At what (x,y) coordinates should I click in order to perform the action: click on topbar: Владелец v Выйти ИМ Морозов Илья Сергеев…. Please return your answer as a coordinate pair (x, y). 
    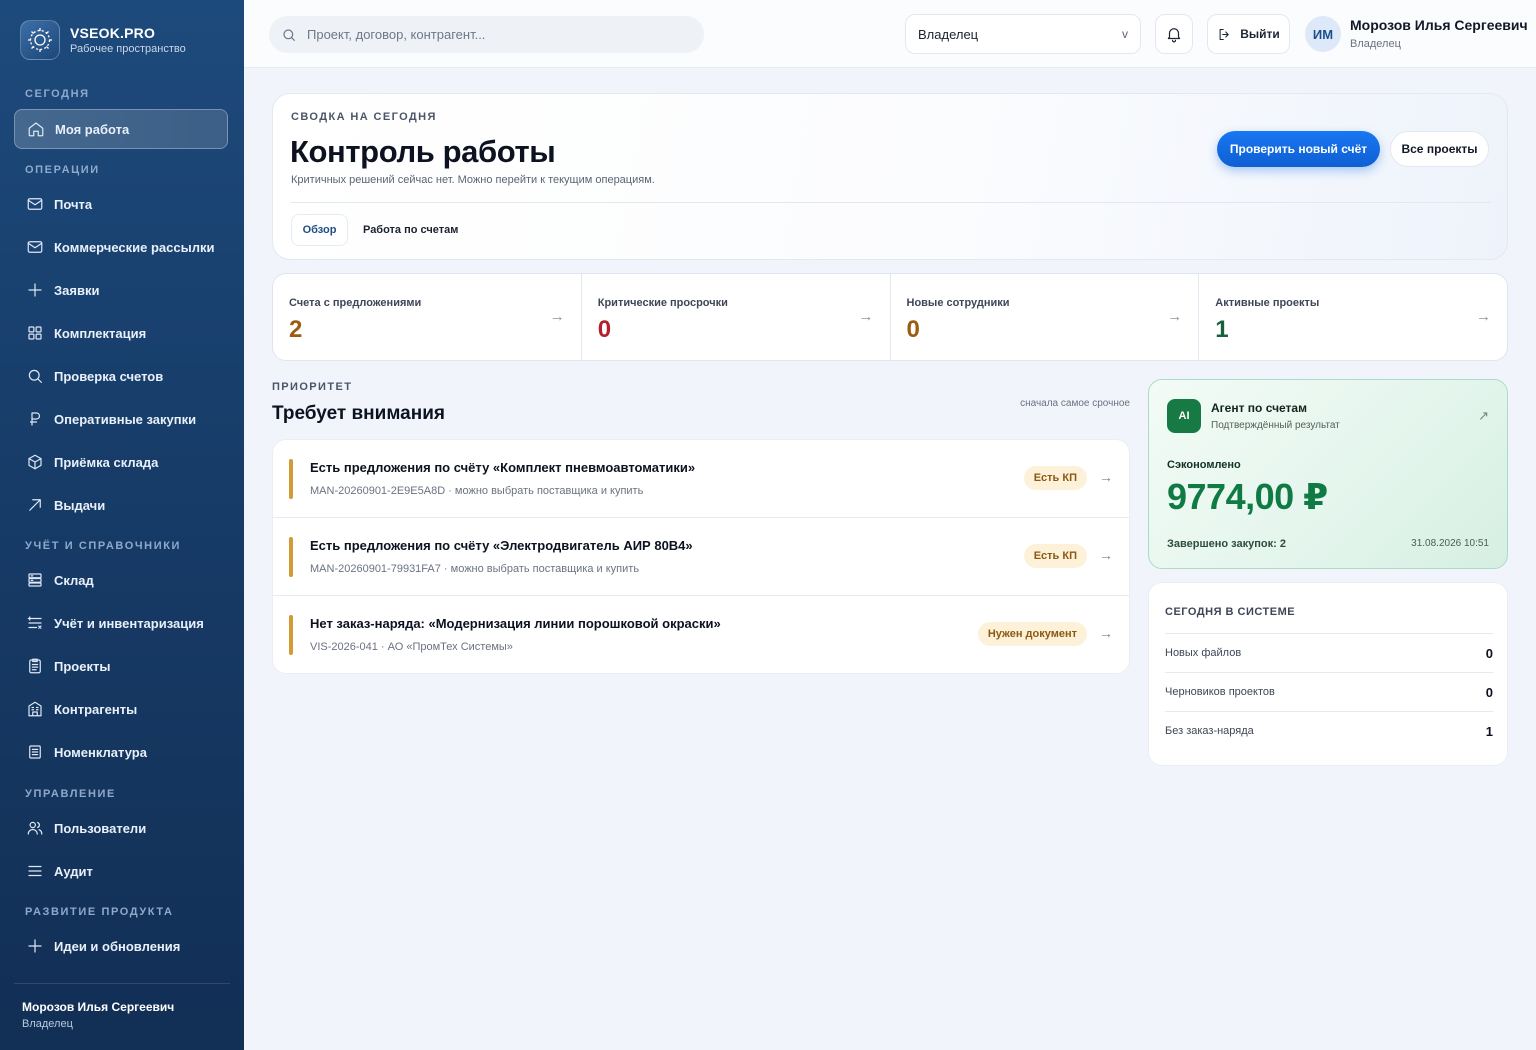
    Looking at the image, I should click on (890, 34).